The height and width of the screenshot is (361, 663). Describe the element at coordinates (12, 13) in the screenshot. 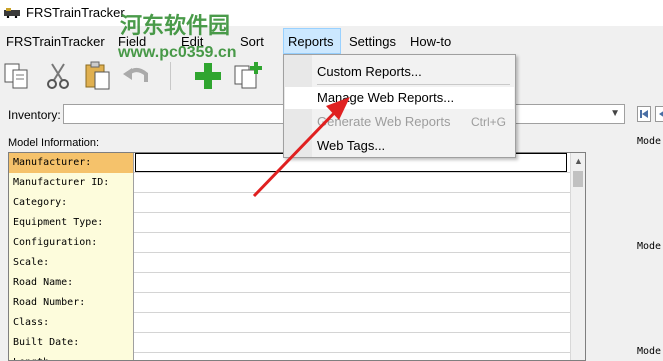

I see `train-icon` at that location.